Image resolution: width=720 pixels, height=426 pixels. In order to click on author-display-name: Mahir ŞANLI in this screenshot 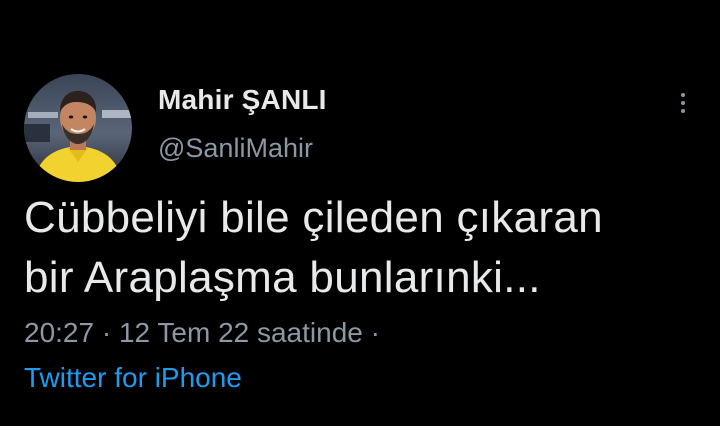, I will do `click(242, 100)`.